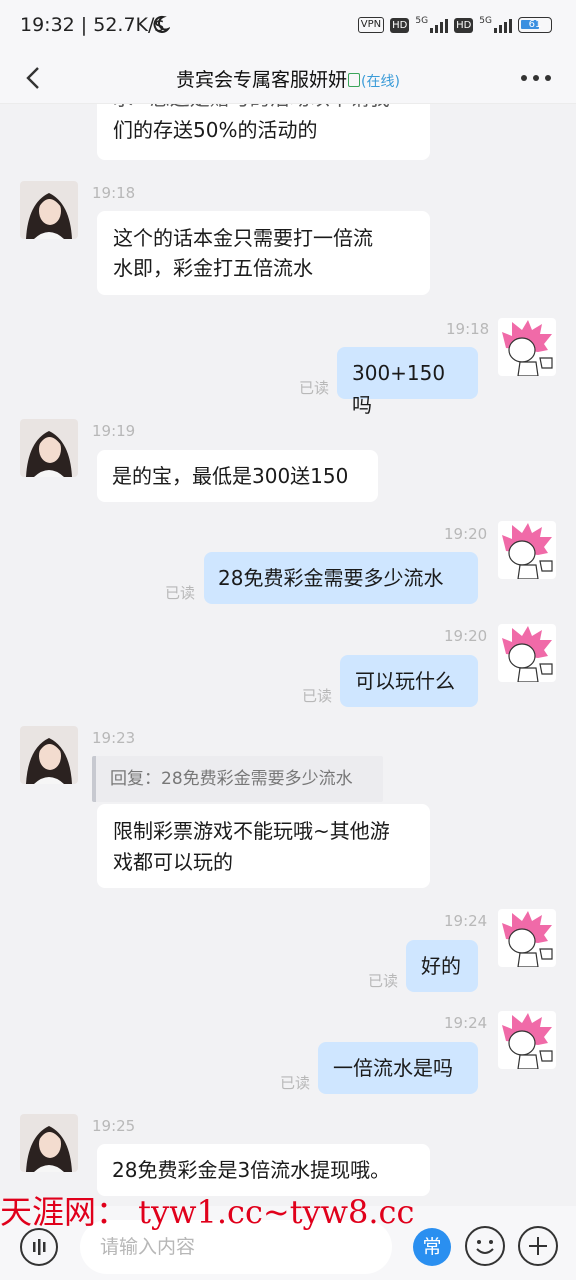  What do you see at coordinates (114, 1126) in the screenshot?
I see `message-time: 19:25` at bounding box center [114, 1126].